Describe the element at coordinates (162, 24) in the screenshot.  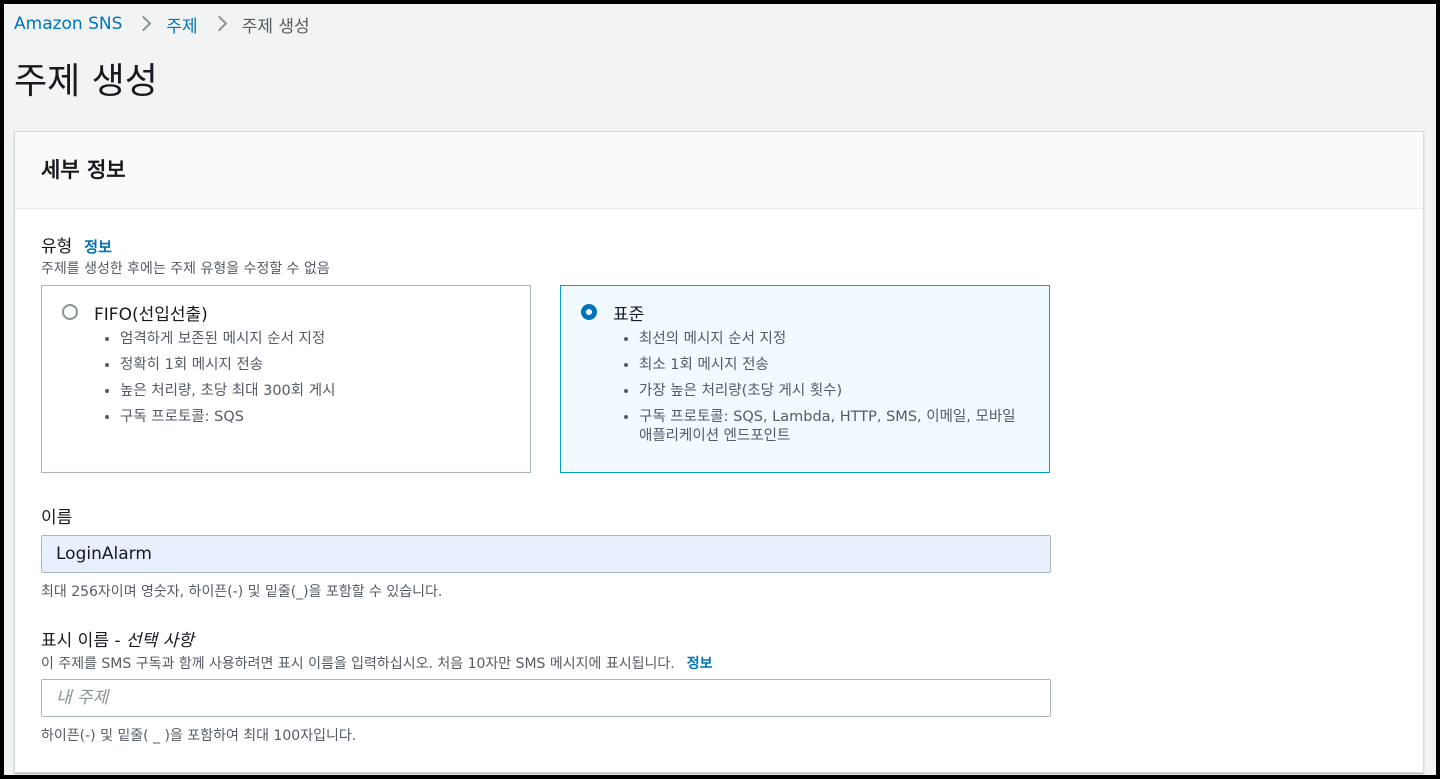
I see `breadcrumb: Amazon SNS 주제 주제 생성` at that location.